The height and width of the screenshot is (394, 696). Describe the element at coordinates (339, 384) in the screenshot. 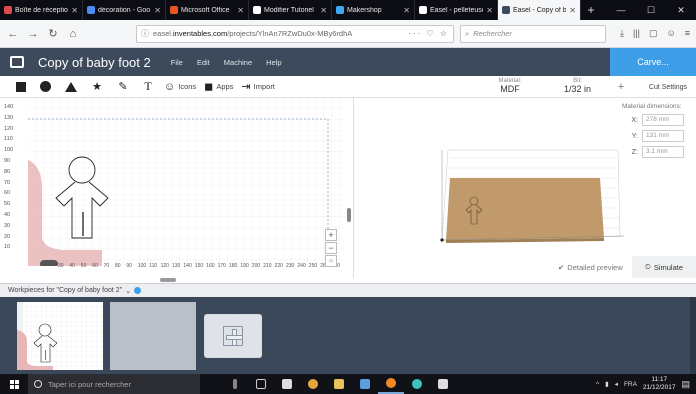

I see `explorer-icon` at that location.